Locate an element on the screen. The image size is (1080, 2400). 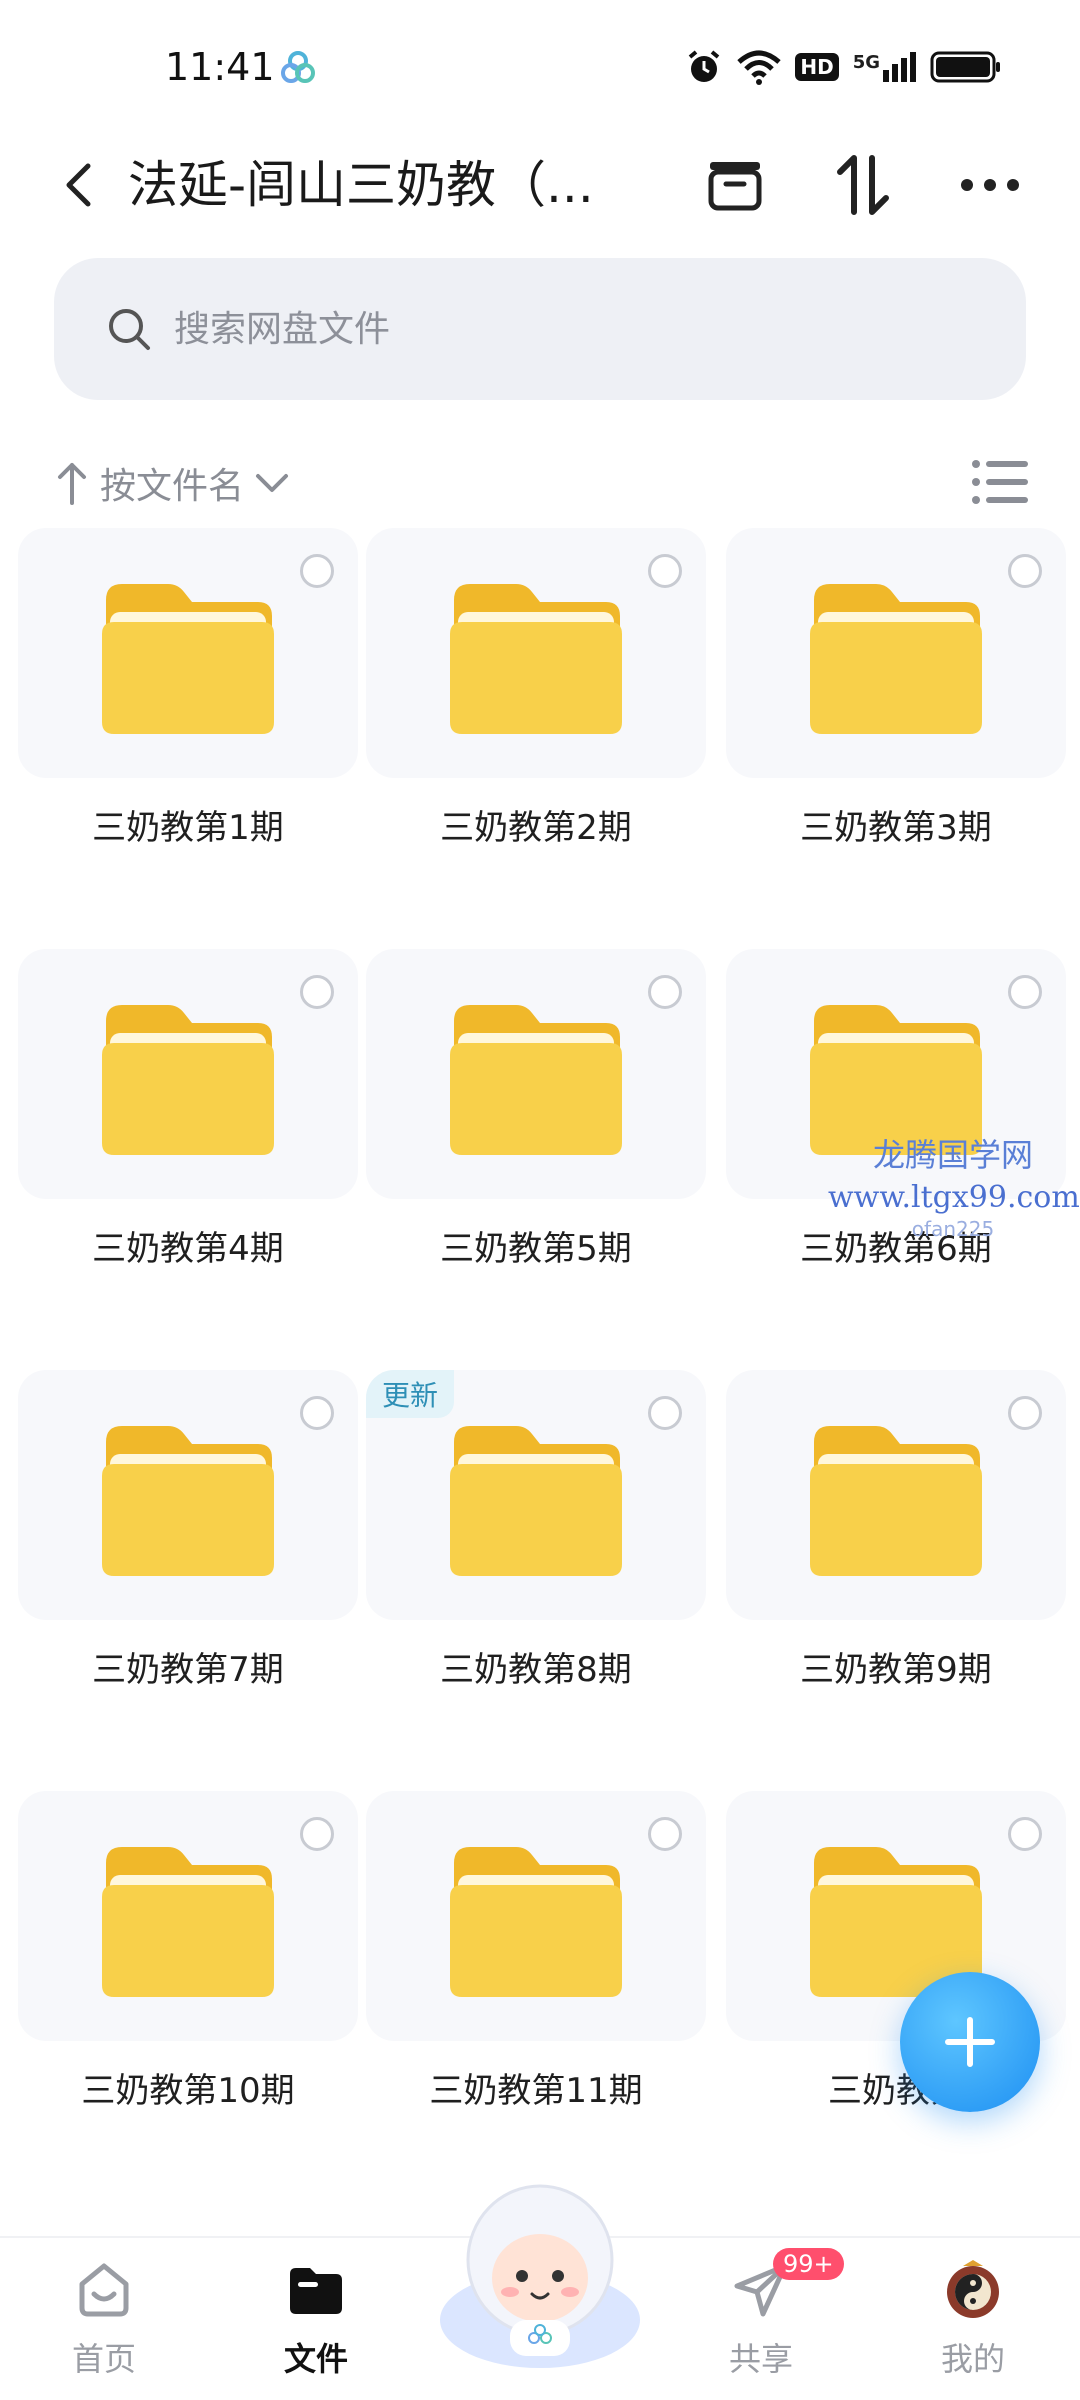
folder-name: 三奶教第6期 is located at coordinates (896, 1249).